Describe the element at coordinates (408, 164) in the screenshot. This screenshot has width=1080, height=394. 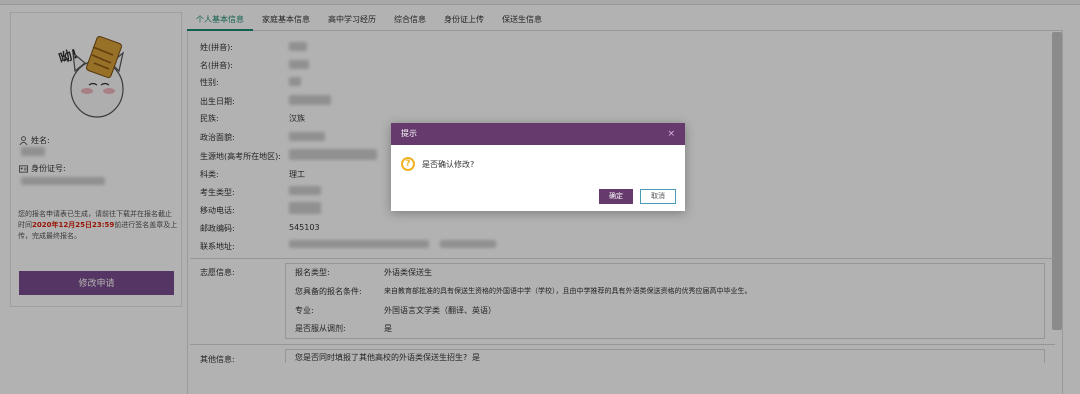
I see `question-icon: ?` at that location.